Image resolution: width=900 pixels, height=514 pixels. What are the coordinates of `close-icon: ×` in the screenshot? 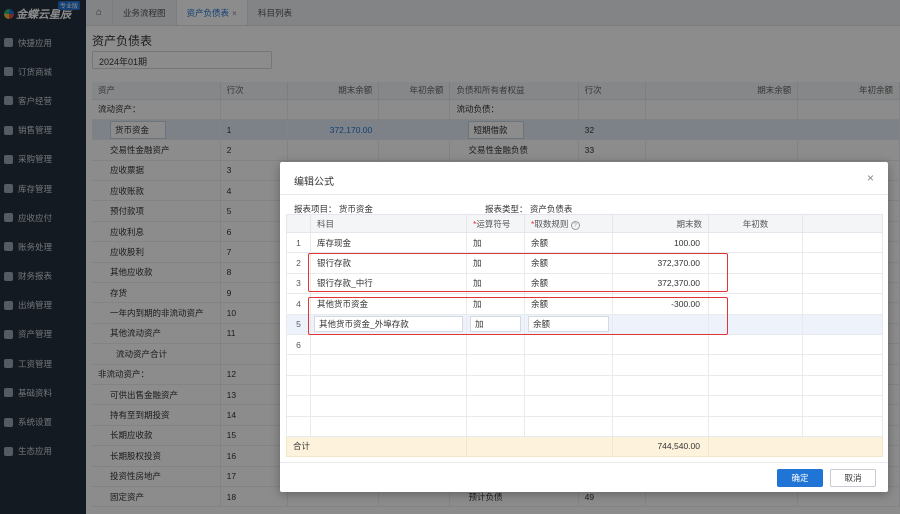 It's located at (870, 178).